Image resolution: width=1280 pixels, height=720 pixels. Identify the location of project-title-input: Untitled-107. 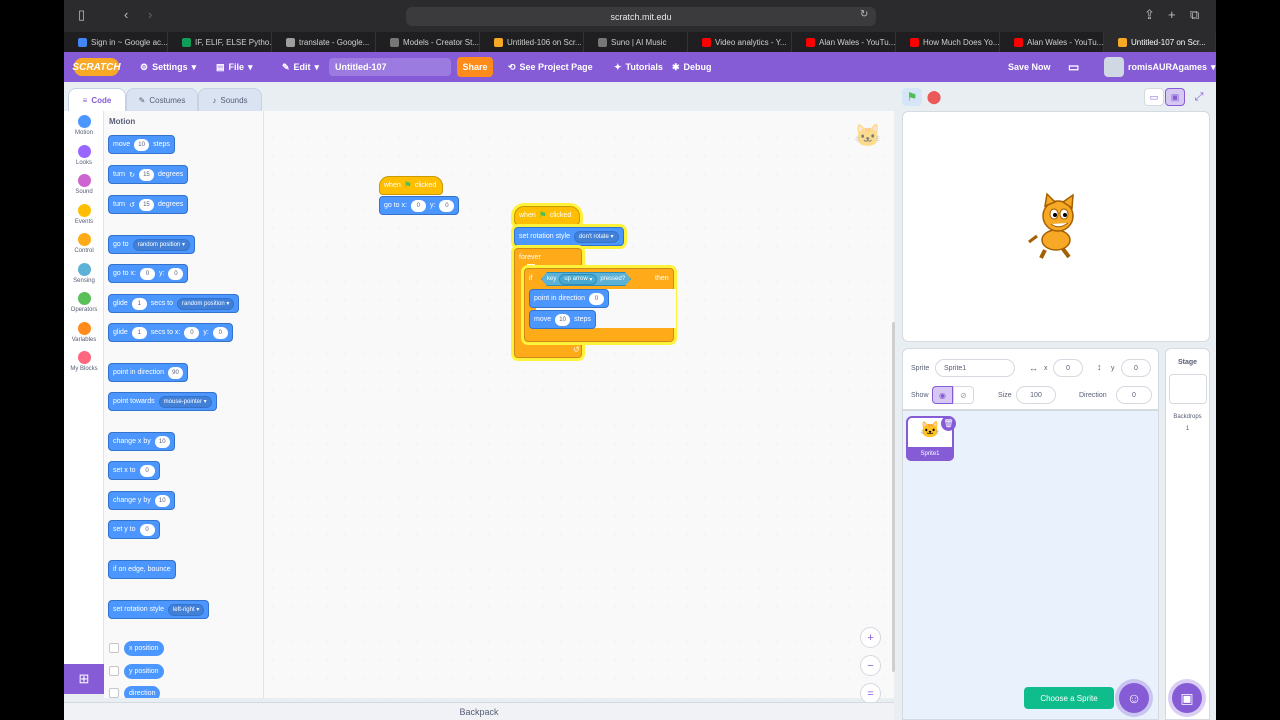
(390, 67).